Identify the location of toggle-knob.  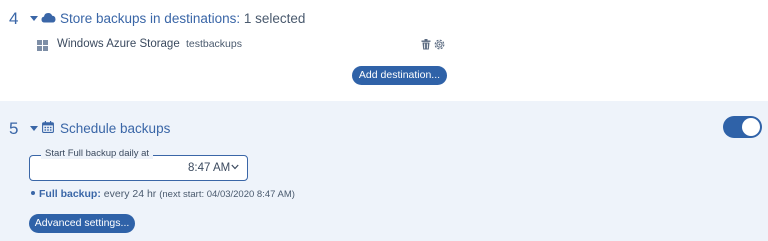
(751, 127).